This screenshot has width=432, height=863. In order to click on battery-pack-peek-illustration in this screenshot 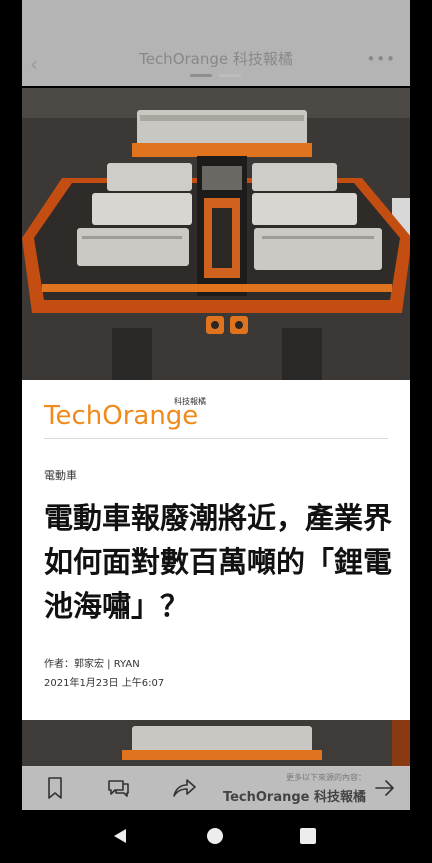, I will do `click(216, 743)`.